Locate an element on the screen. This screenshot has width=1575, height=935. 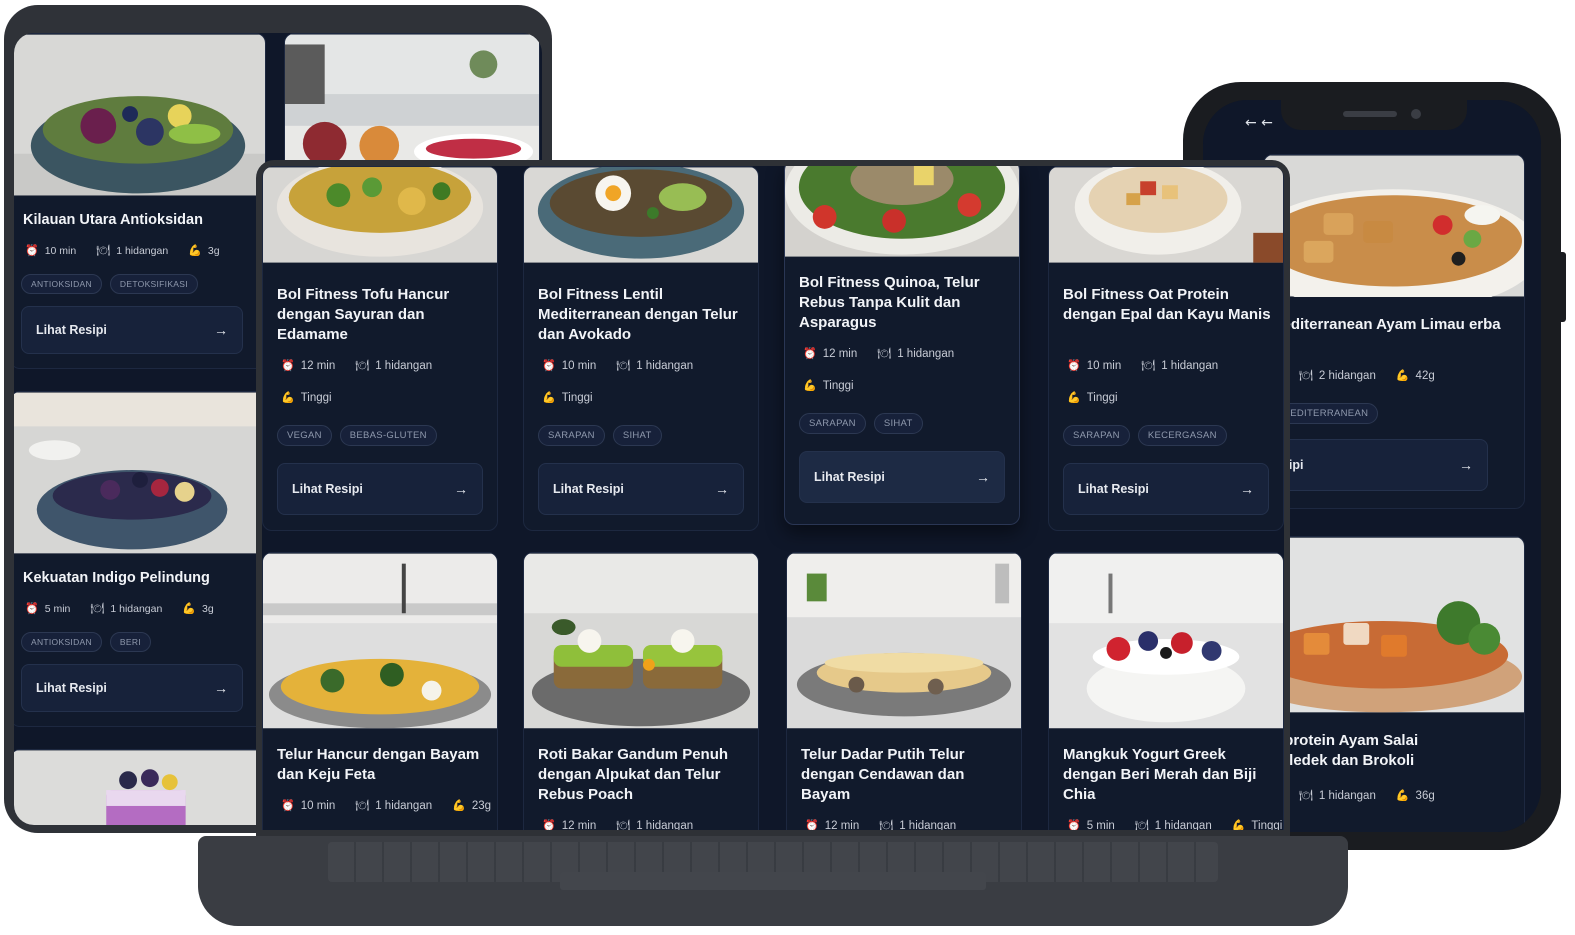
tag: VEGAN is located at coordinates (304, 435).